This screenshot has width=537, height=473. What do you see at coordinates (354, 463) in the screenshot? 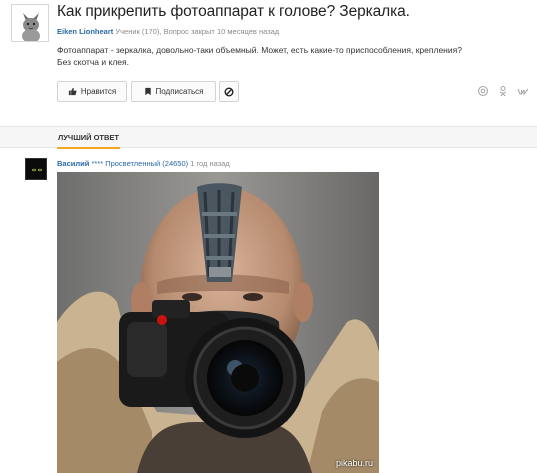
I see `watermark-text: pikabu.ru` at bounding box center [354, 463].